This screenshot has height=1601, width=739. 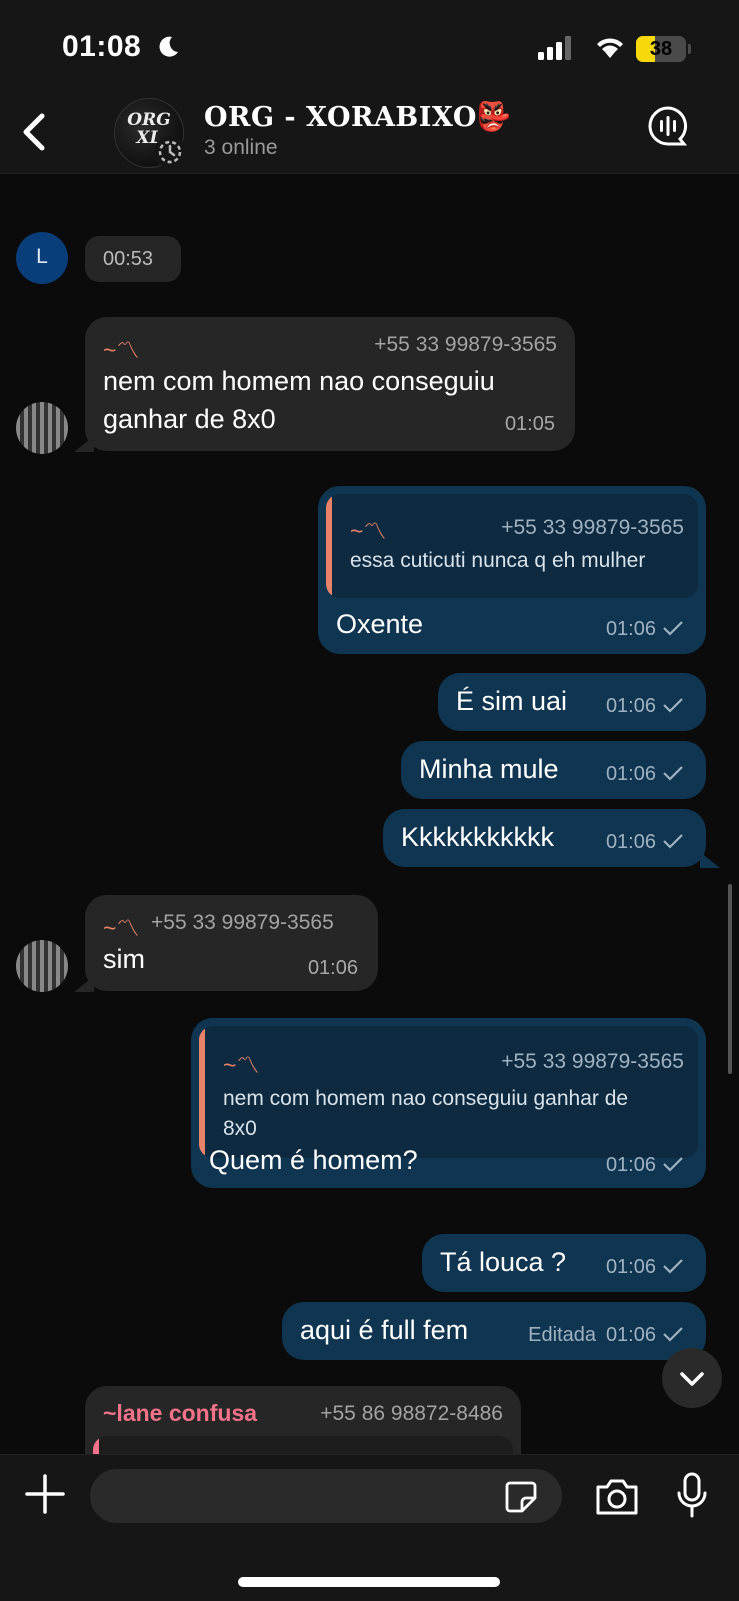 I want to click on message-text: aqui é full fem, so click(x=384, y=1330).